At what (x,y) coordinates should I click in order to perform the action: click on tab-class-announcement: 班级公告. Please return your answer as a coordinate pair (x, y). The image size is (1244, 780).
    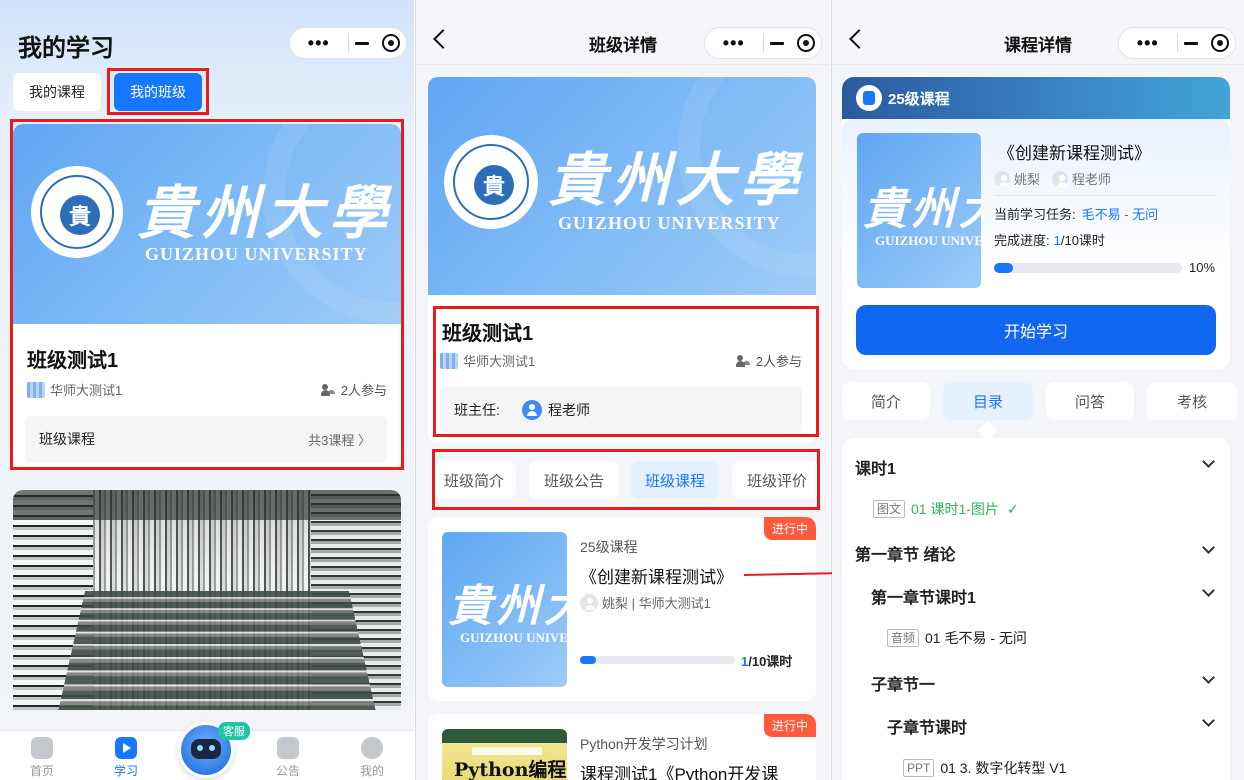
    Looking at the image, I should click on (574, 480).